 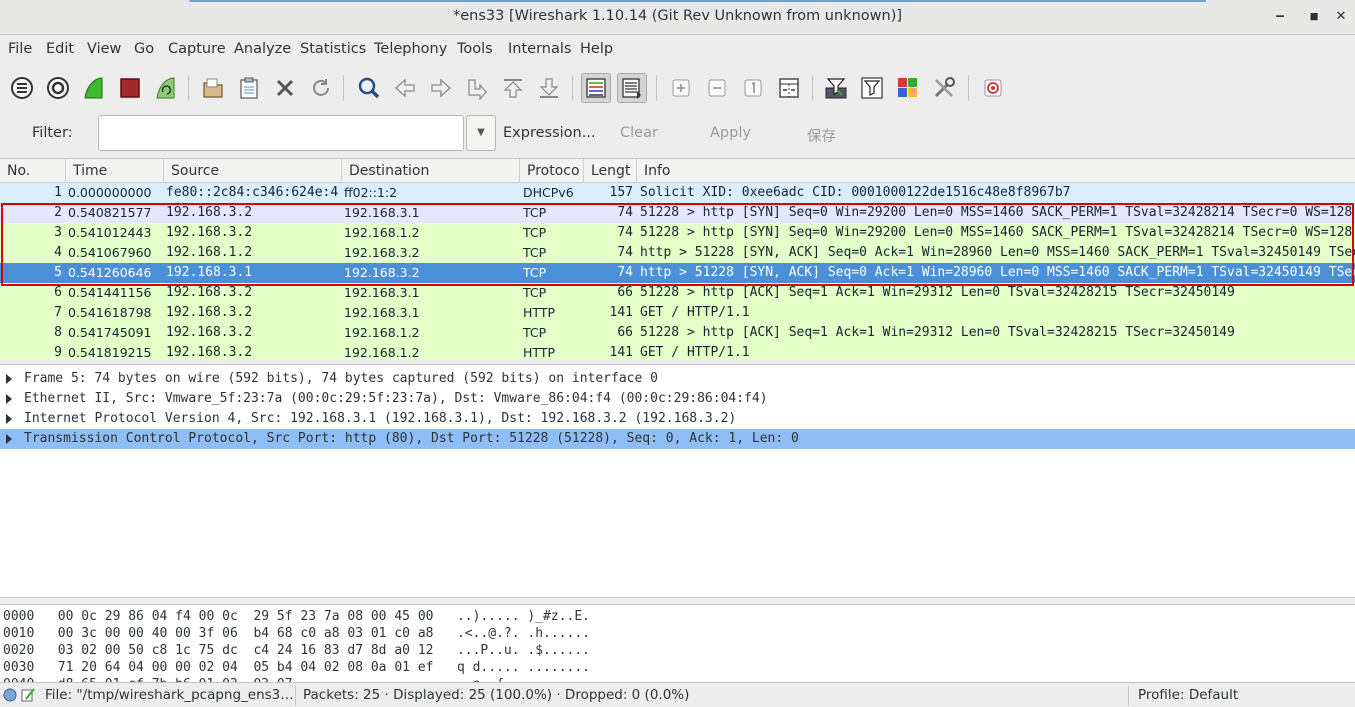 What do you see at coordinates (596, 49) in the screenshot?
I see `menu-help: Help` at bounding box center [596, 49].